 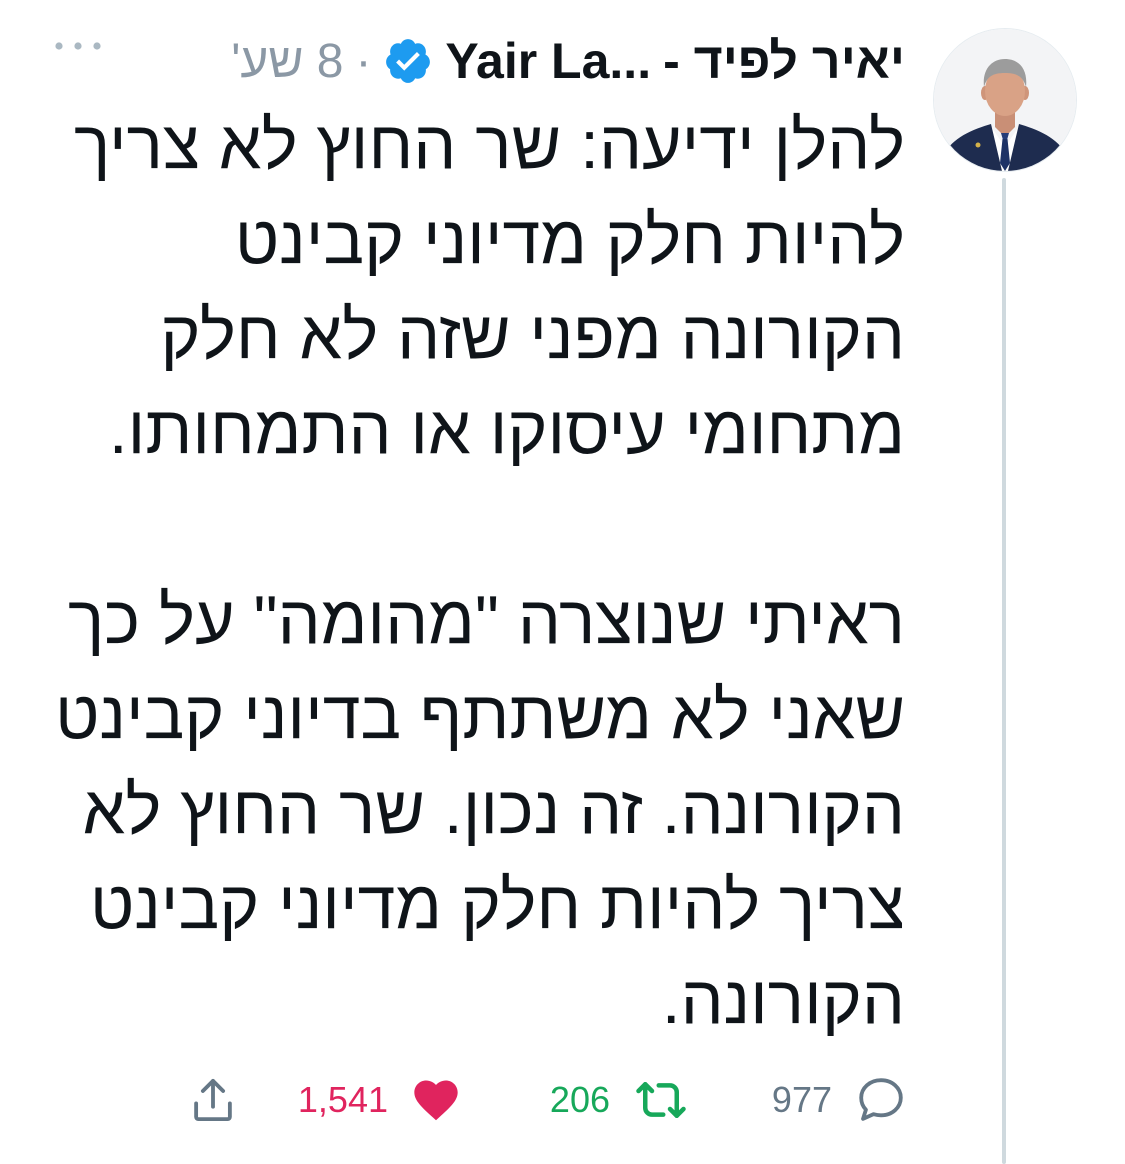 I want to click on tweet-line-text: מתחומי עיסוקו או התמחותו., so click(x=506, y=430).